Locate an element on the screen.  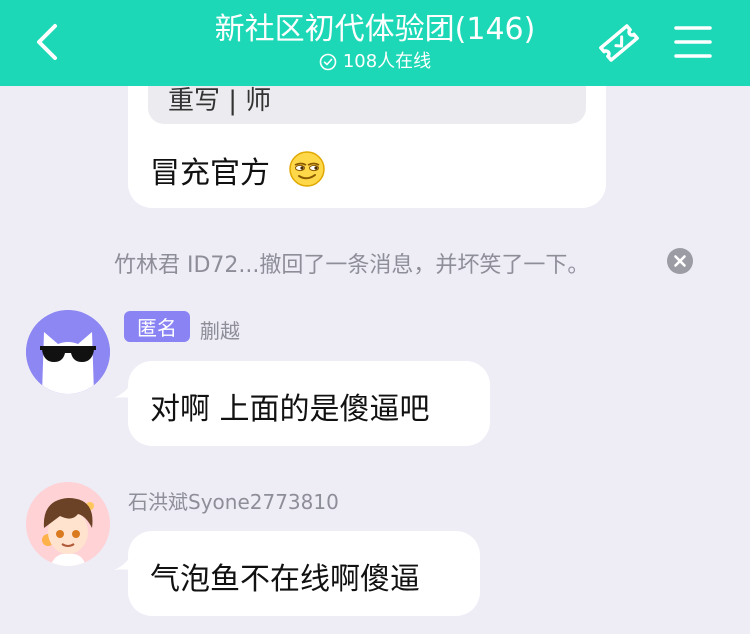
chevron-left-icon is located at coordinates (47, 42).